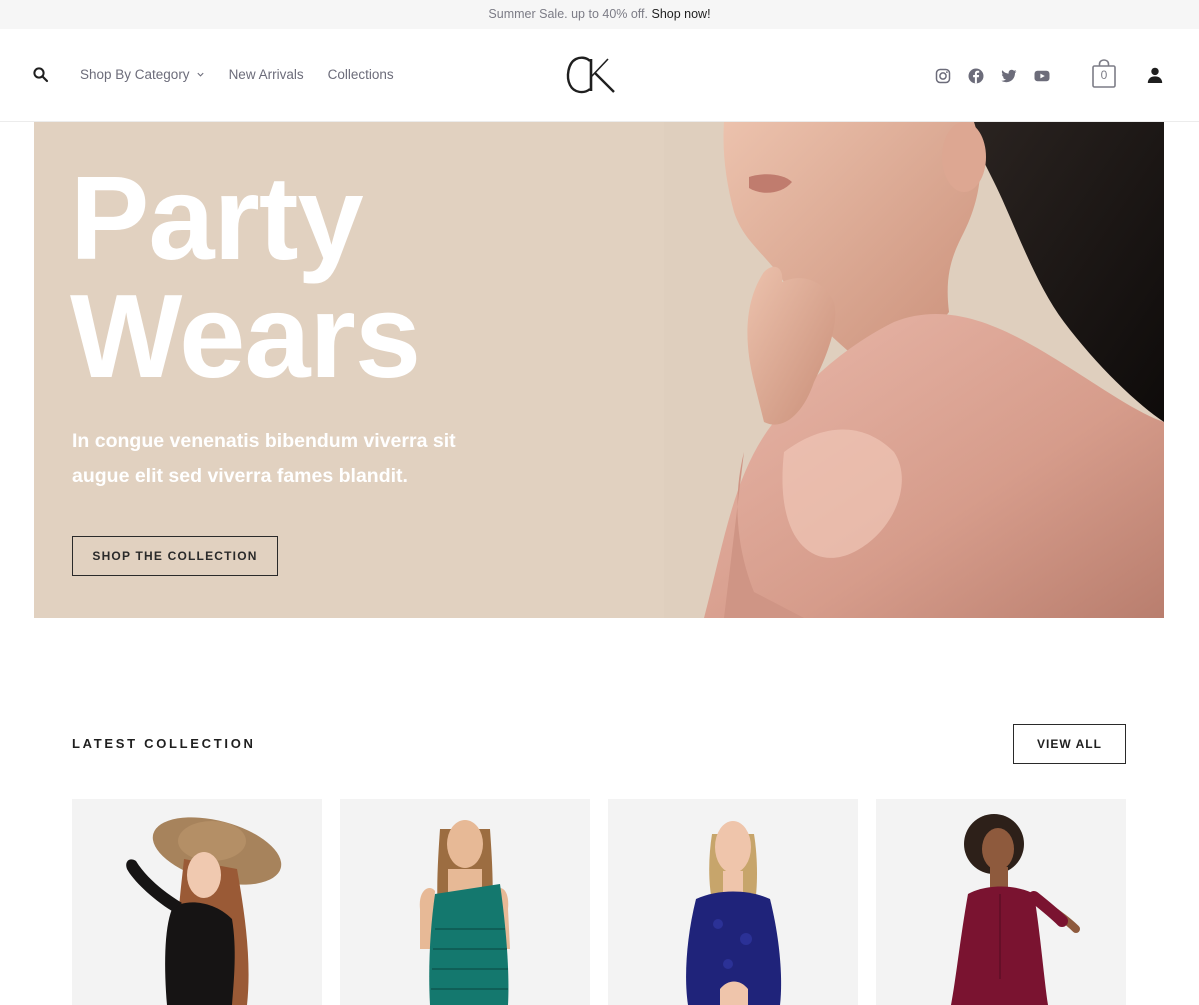  I want to click on youtube-icon, so click(1042, 76).